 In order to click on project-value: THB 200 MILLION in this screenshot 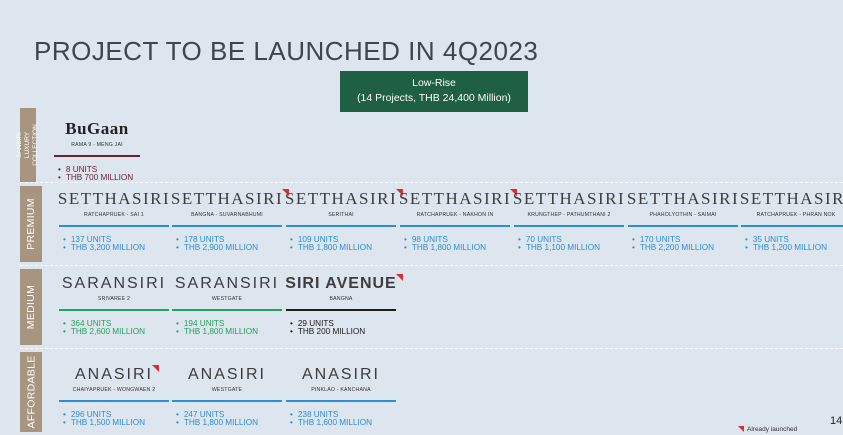, I will do `click(344, 332)`.